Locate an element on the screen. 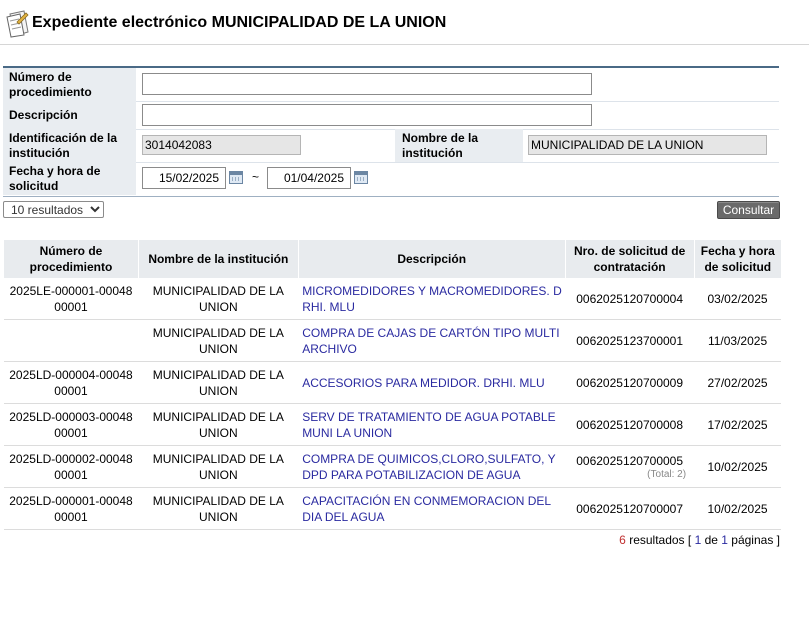  cell-request-date: 27/02/2025 is located at coordinates (737, 382).